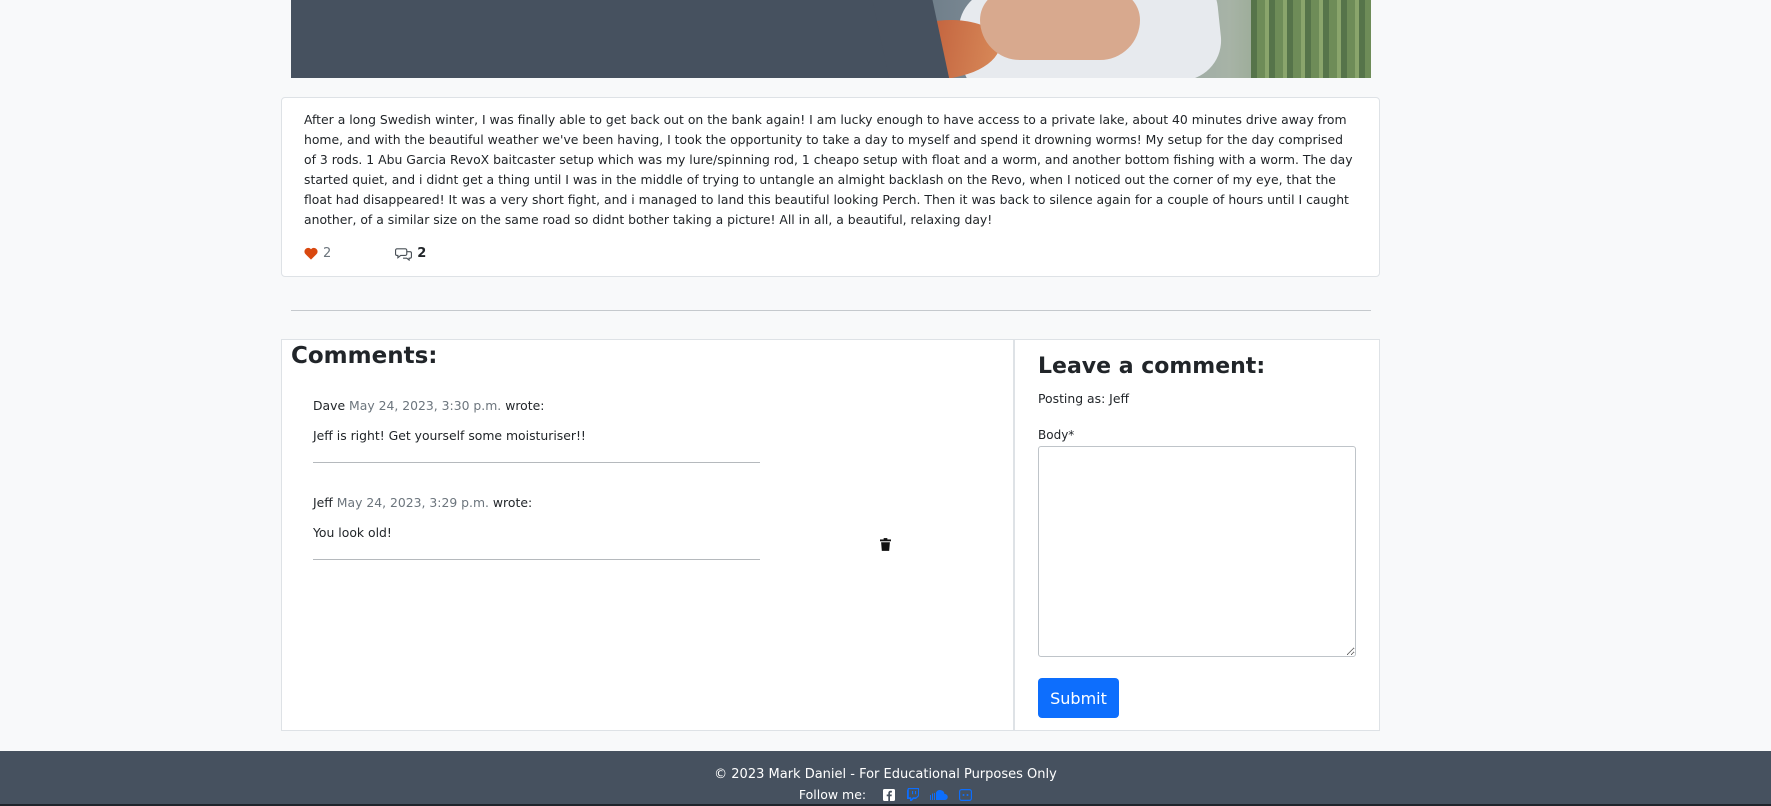 The width and height of the screenshot is (1771, 806). I want to click on comment-count-value: 2, so click(422, 253).